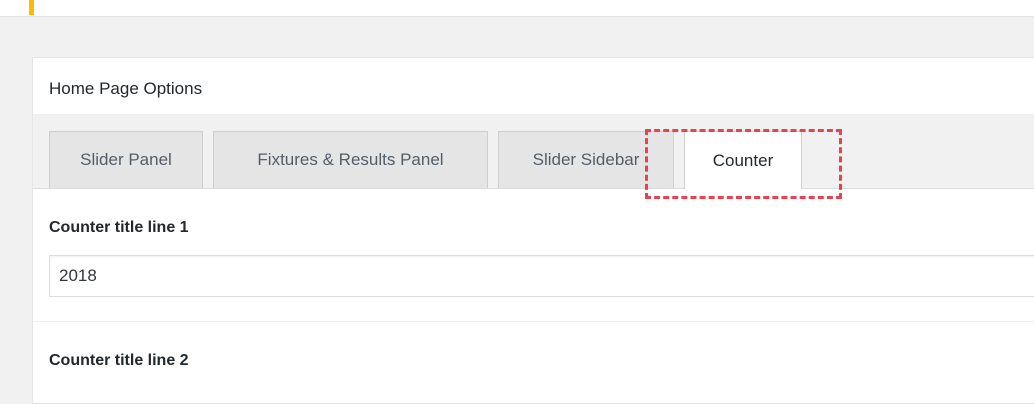  I want to click on panel-header: Home Page Options, so click(533, 86).